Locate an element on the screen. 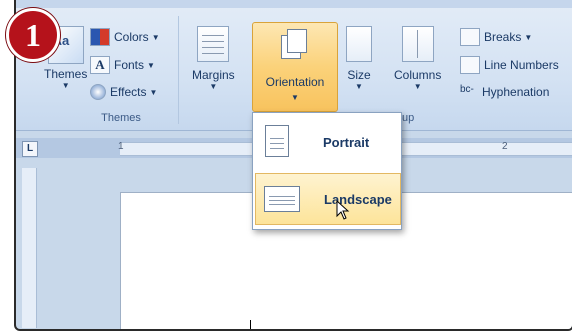 The image size is (572, 331). ruler-mark-1: 1 is located at coordinates (121, 146).